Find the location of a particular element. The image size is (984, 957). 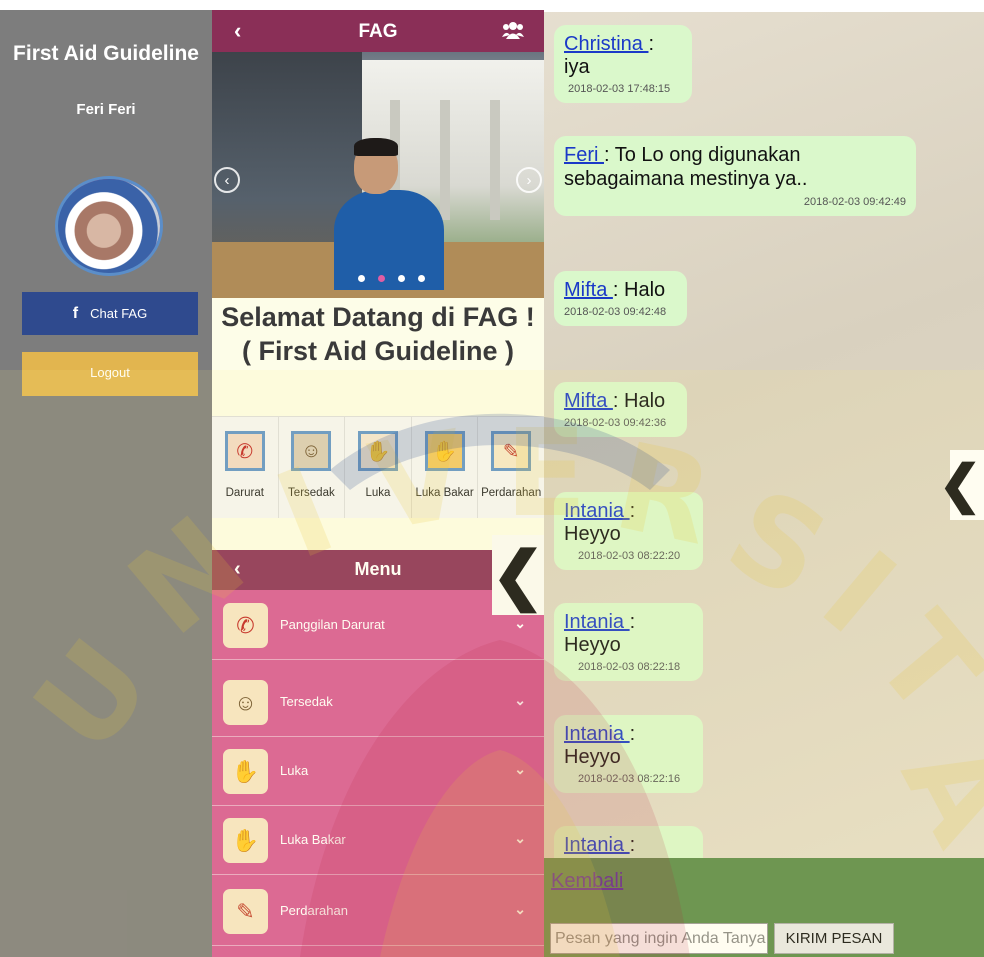

menu-item-label: Panggilan Darurat is located at coordinates (332, 624).